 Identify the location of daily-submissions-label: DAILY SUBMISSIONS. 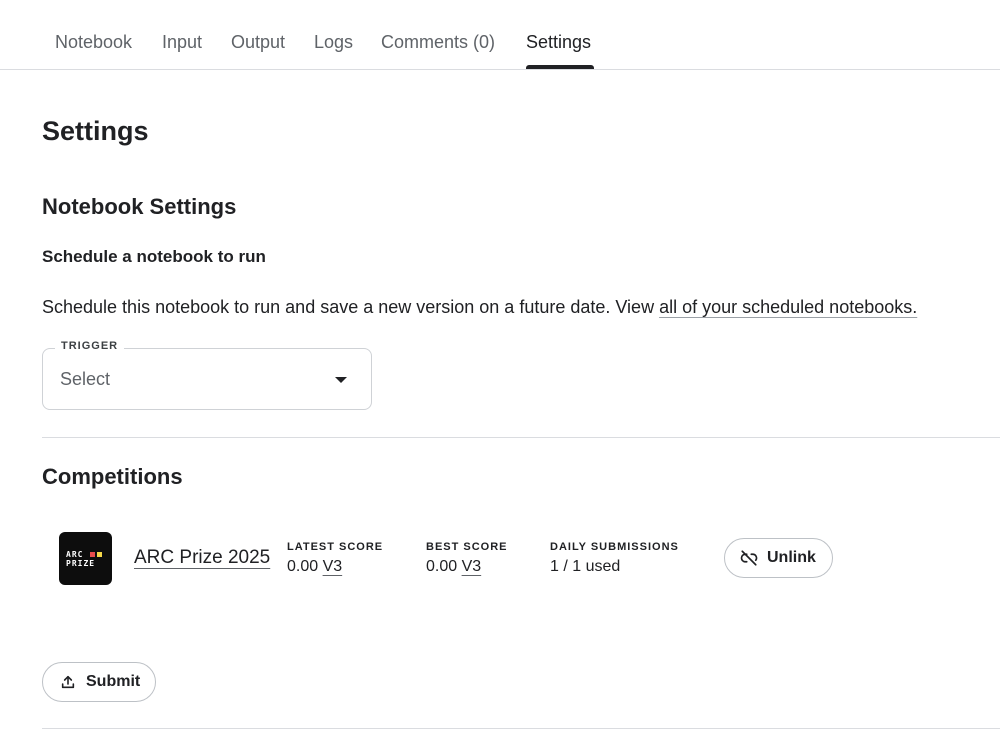
(614, 547).